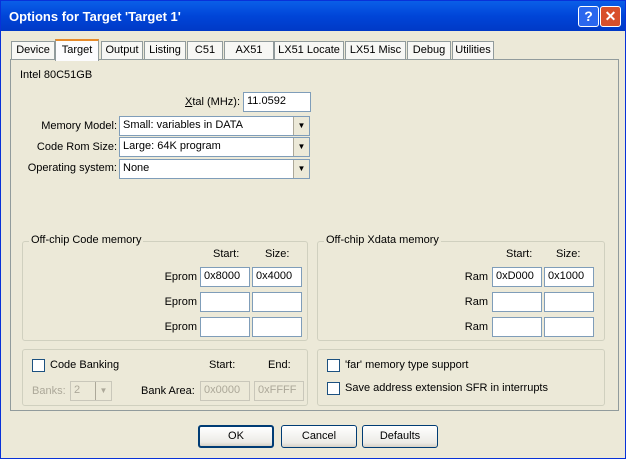 The image size is (626, 459). I want to click on tab-debug: Debug, so click(429, 50).